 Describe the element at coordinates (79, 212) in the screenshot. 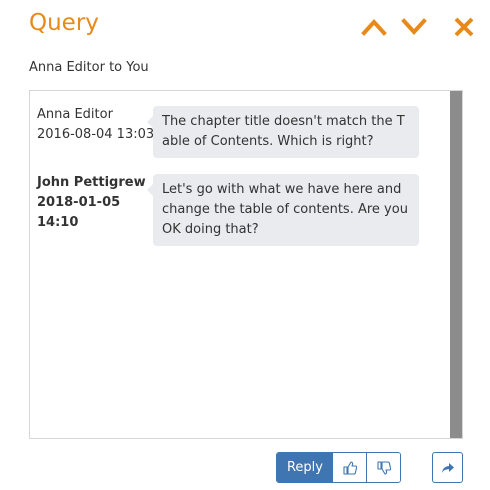

I see `message-timestamp: 2018-01-05 14:10` at that location.